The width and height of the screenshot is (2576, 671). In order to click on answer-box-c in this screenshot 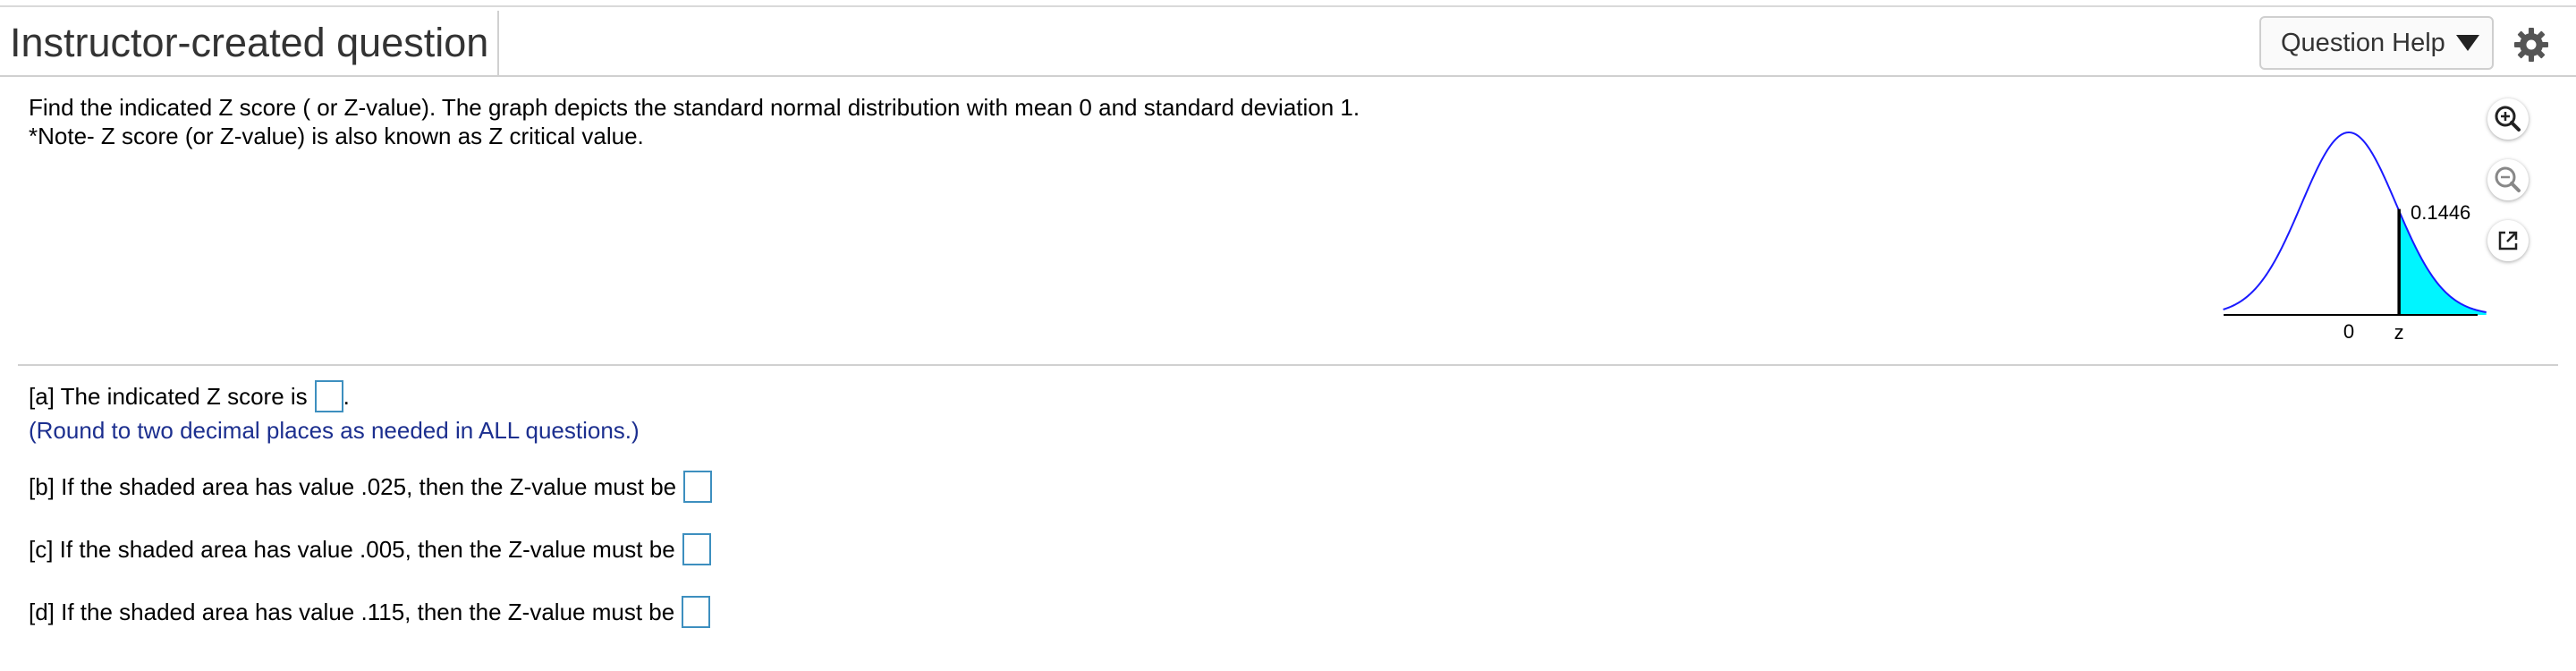, I will do `click(696, 549)`.